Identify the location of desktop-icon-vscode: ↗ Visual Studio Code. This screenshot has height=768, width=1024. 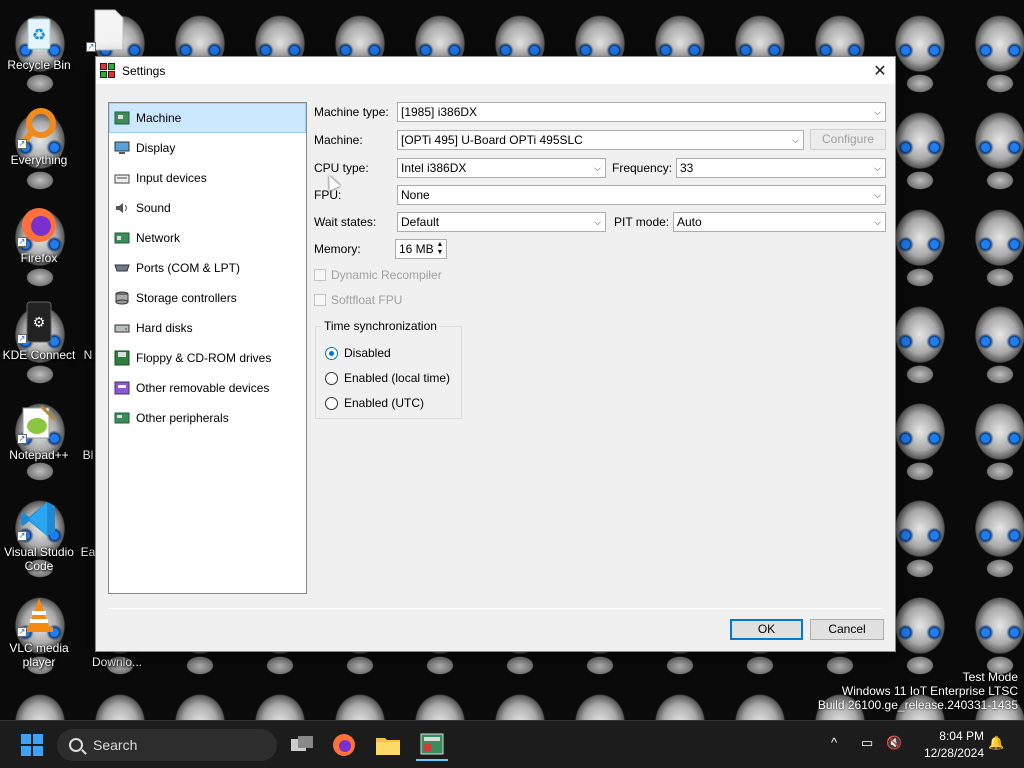
(39, 535).